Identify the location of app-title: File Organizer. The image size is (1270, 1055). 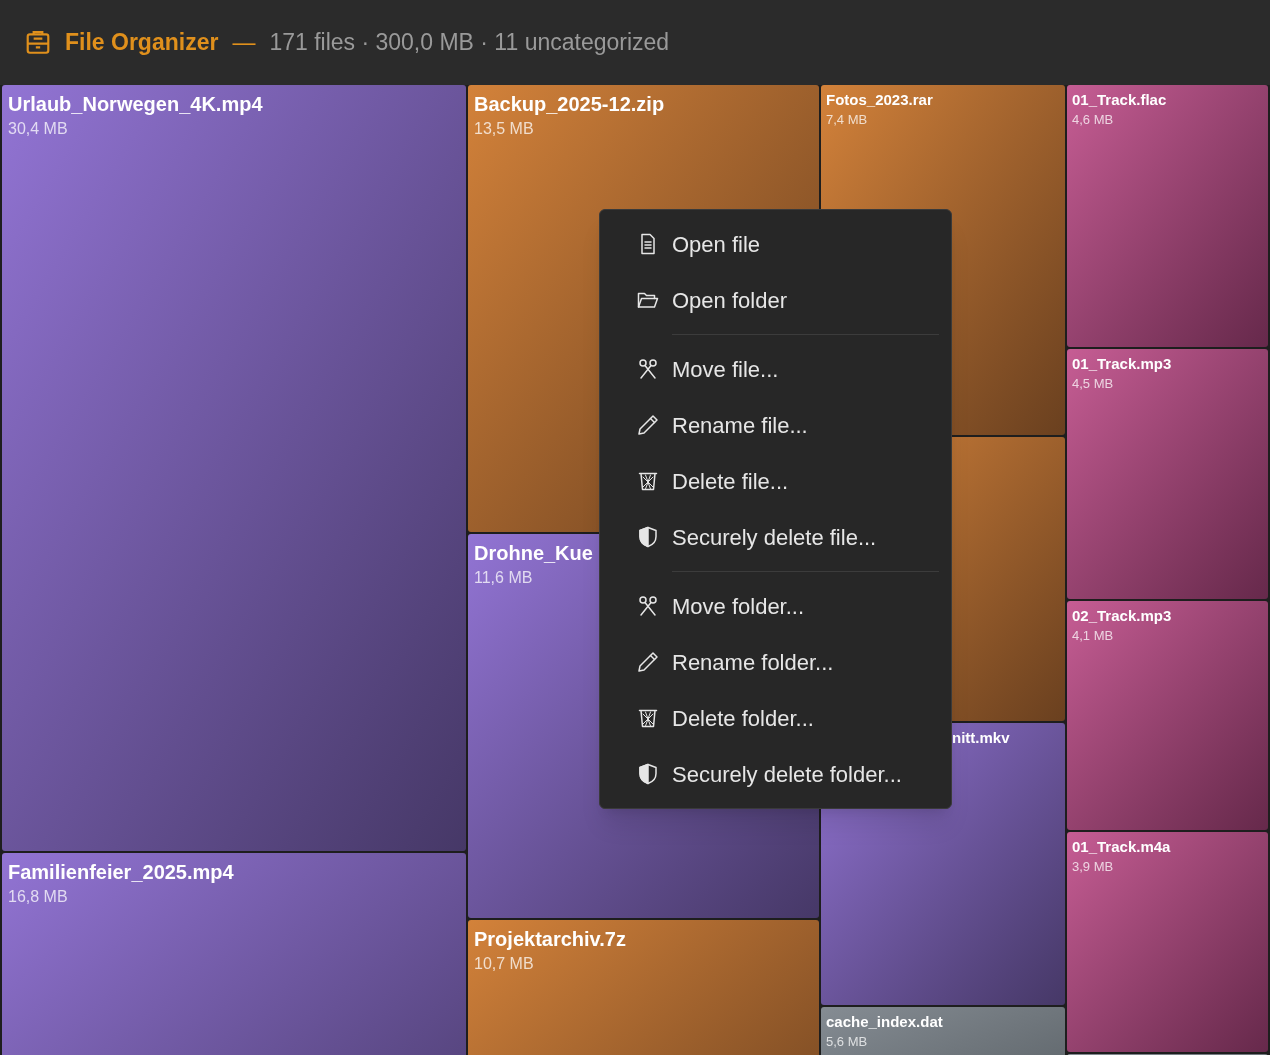
(142, 43).